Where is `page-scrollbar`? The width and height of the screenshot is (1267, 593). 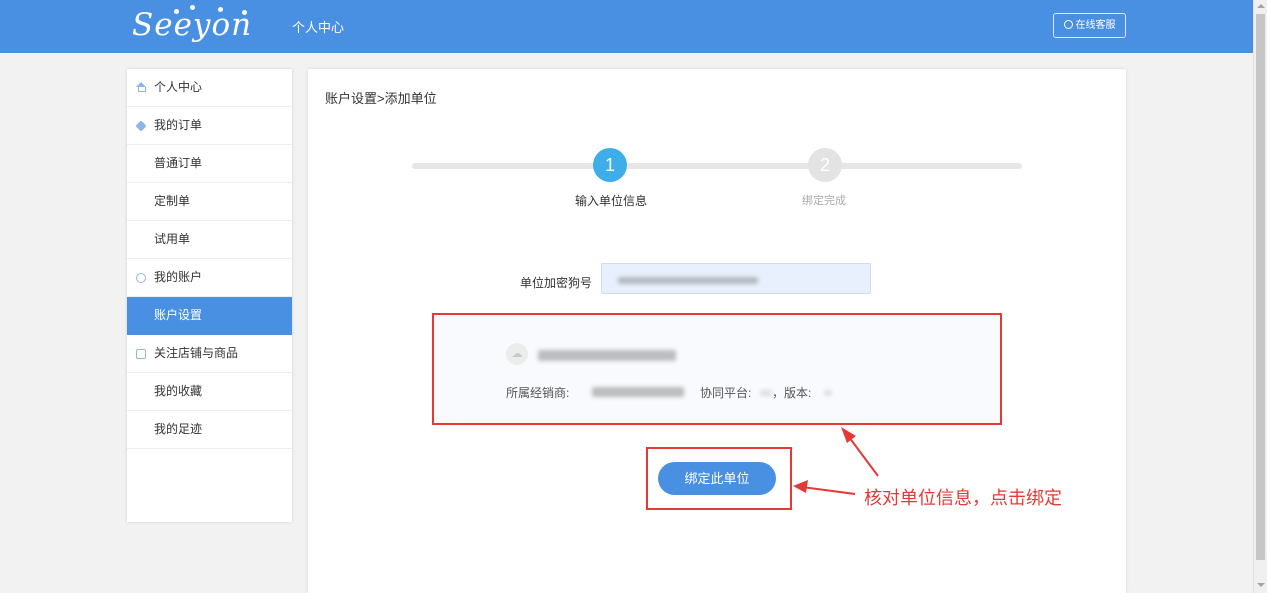 page-scrollbar is located at coordinates (1260, 296).